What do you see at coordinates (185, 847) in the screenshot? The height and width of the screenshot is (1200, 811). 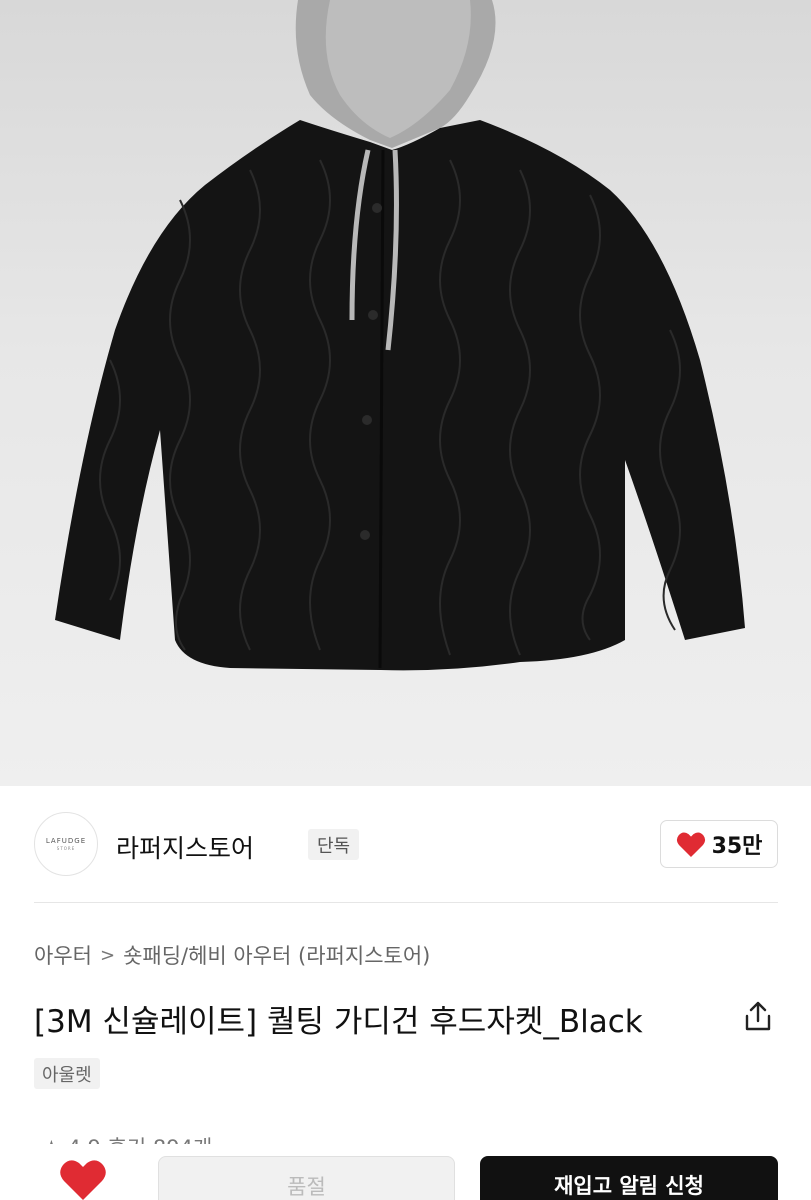 I see `store-name: 라퍼지스토어` at bounding box center [185, 847].